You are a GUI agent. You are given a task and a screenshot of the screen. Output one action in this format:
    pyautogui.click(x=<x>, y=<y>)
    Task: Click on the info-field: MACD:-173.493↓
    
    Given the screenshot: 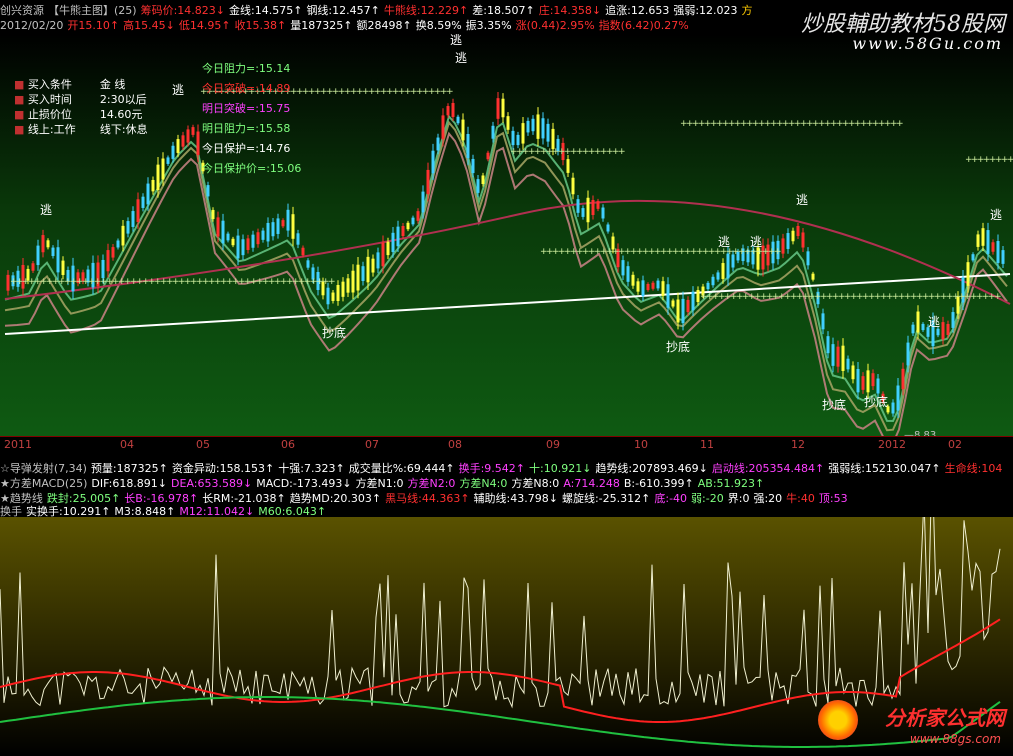 What is the action you would take?
    pyautogui.click(x=304, y=483)
    